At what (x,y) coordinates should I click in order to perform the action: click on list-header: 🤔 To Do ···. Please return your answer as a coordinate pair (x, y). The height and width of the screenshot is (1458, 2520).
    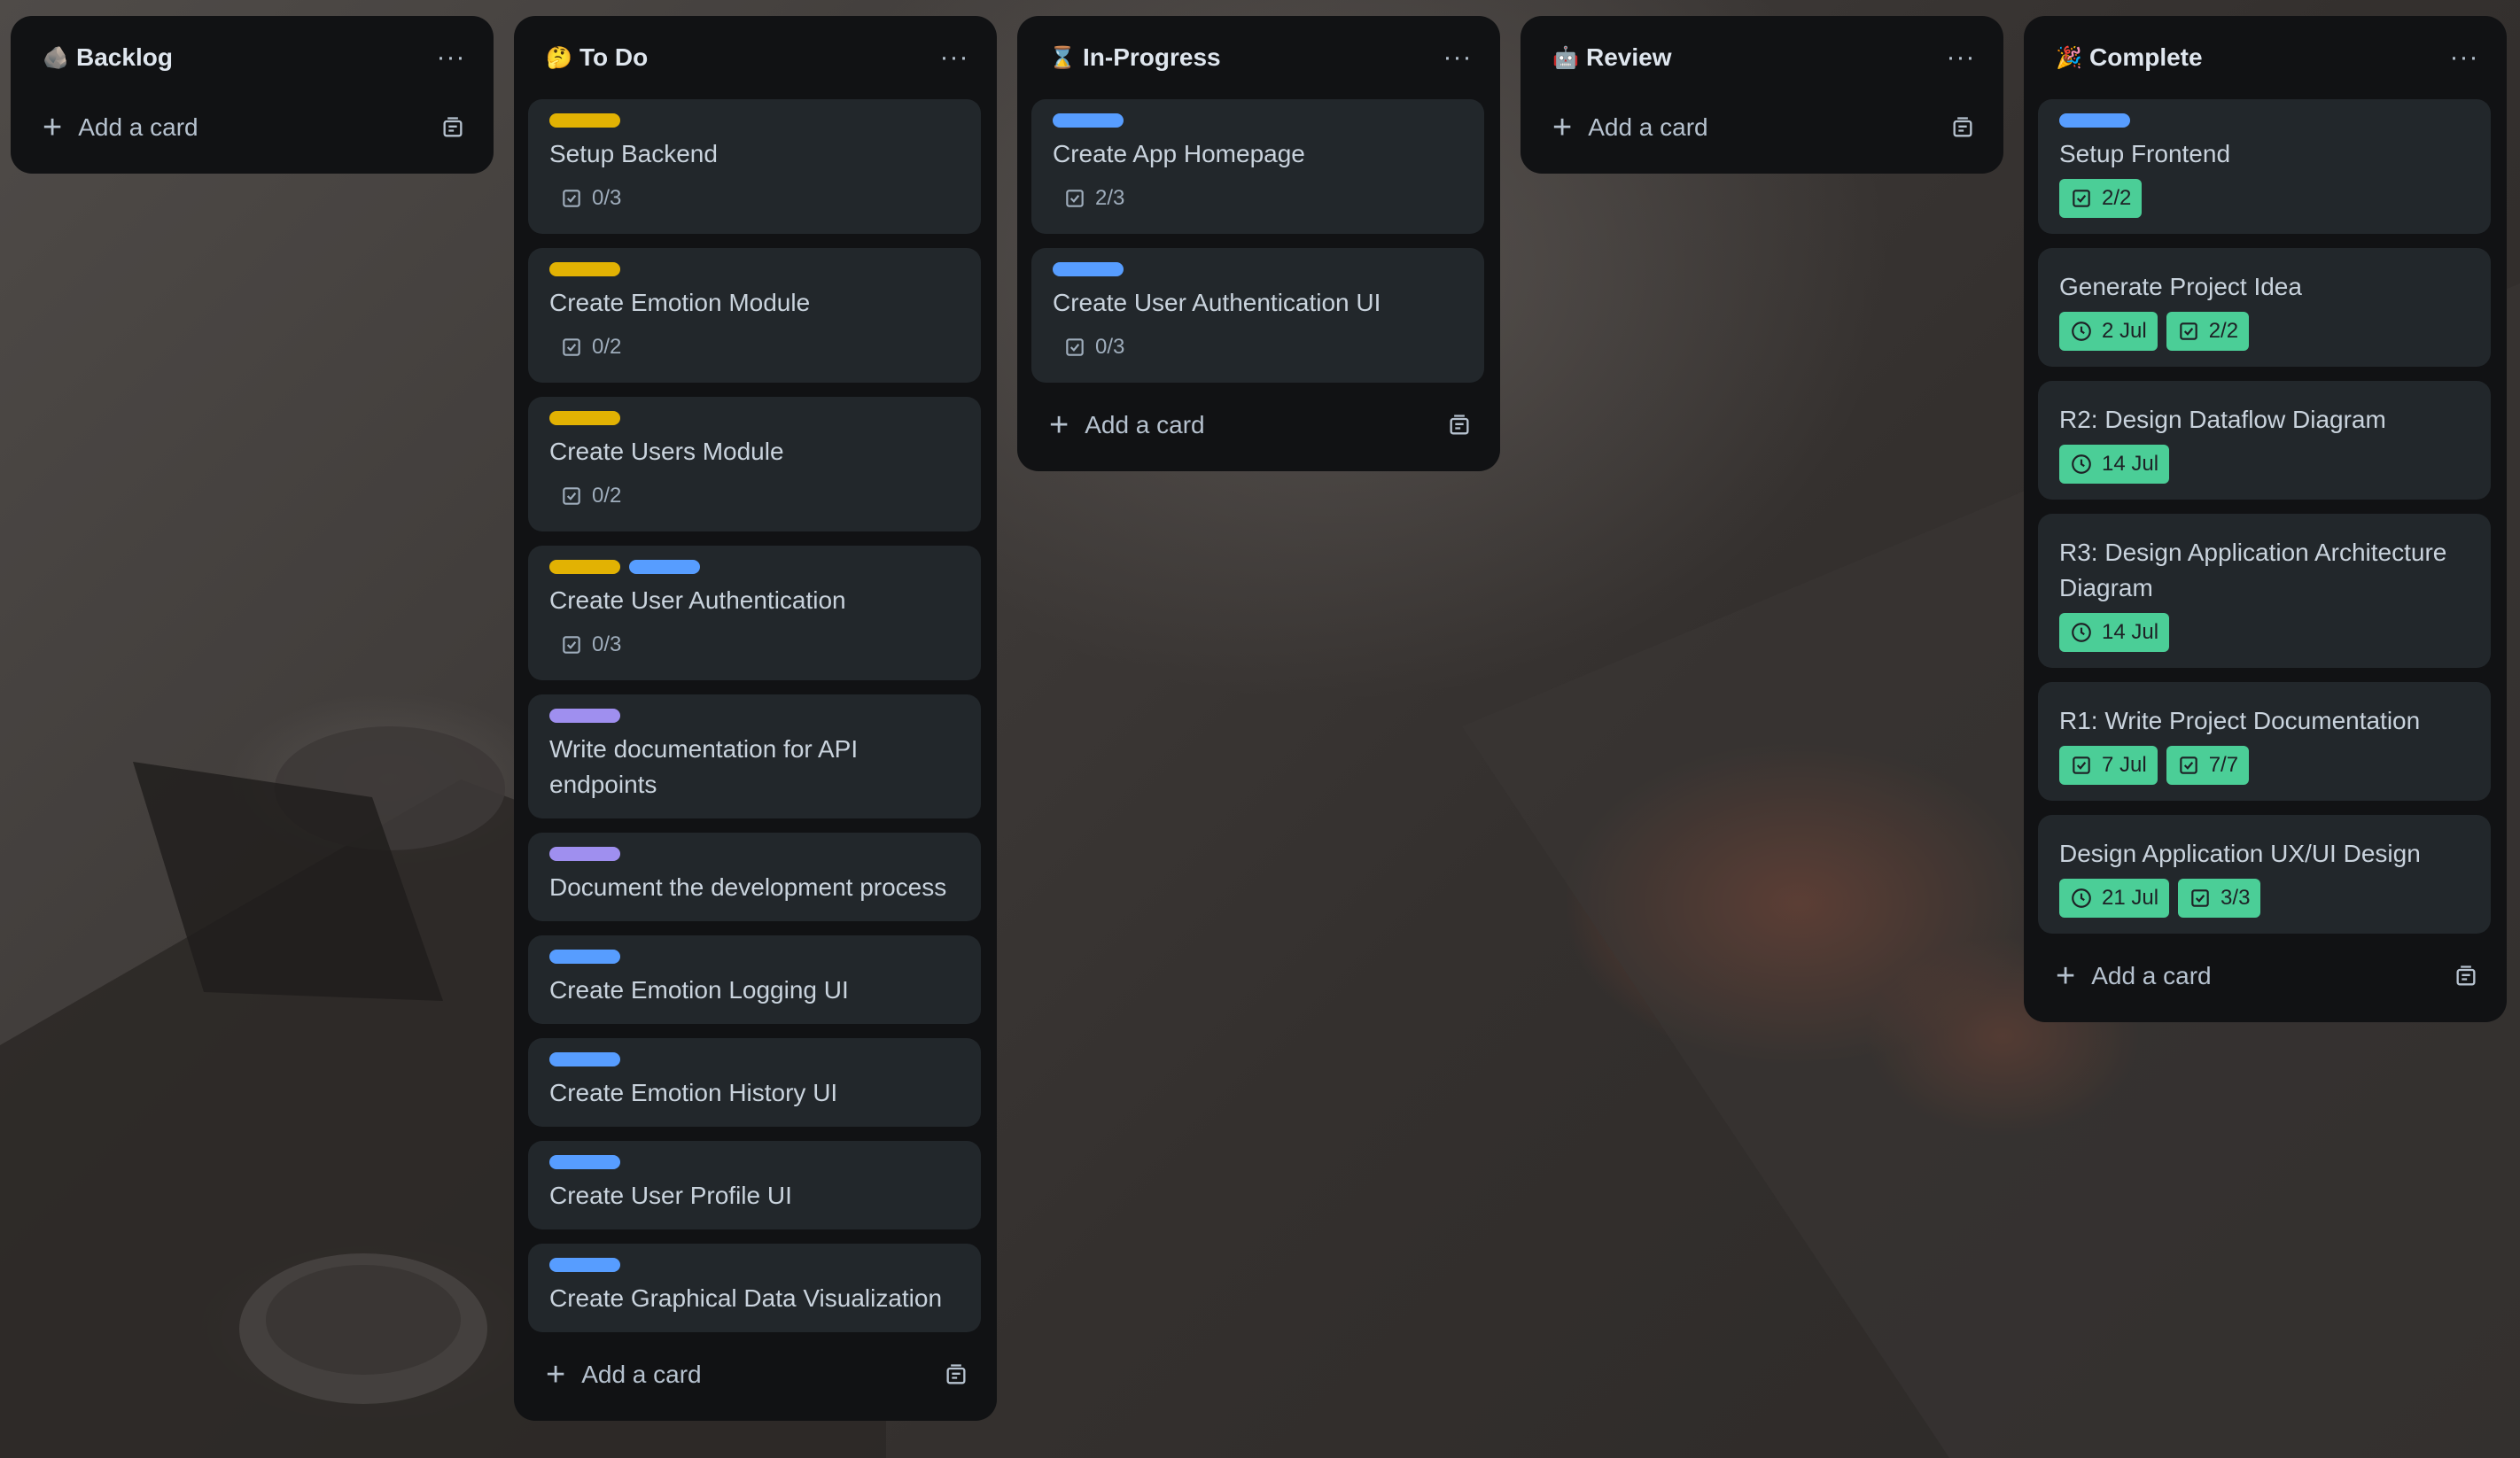
    Looking at the image, I should click on (755, 57).